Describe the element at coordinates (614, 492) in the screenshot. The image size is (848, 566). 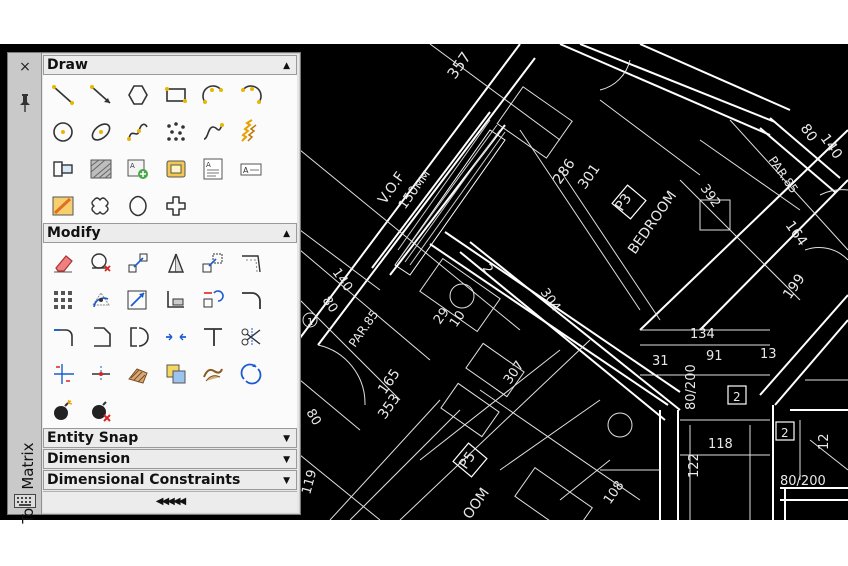
I see `dimension-label: 108` at that location.